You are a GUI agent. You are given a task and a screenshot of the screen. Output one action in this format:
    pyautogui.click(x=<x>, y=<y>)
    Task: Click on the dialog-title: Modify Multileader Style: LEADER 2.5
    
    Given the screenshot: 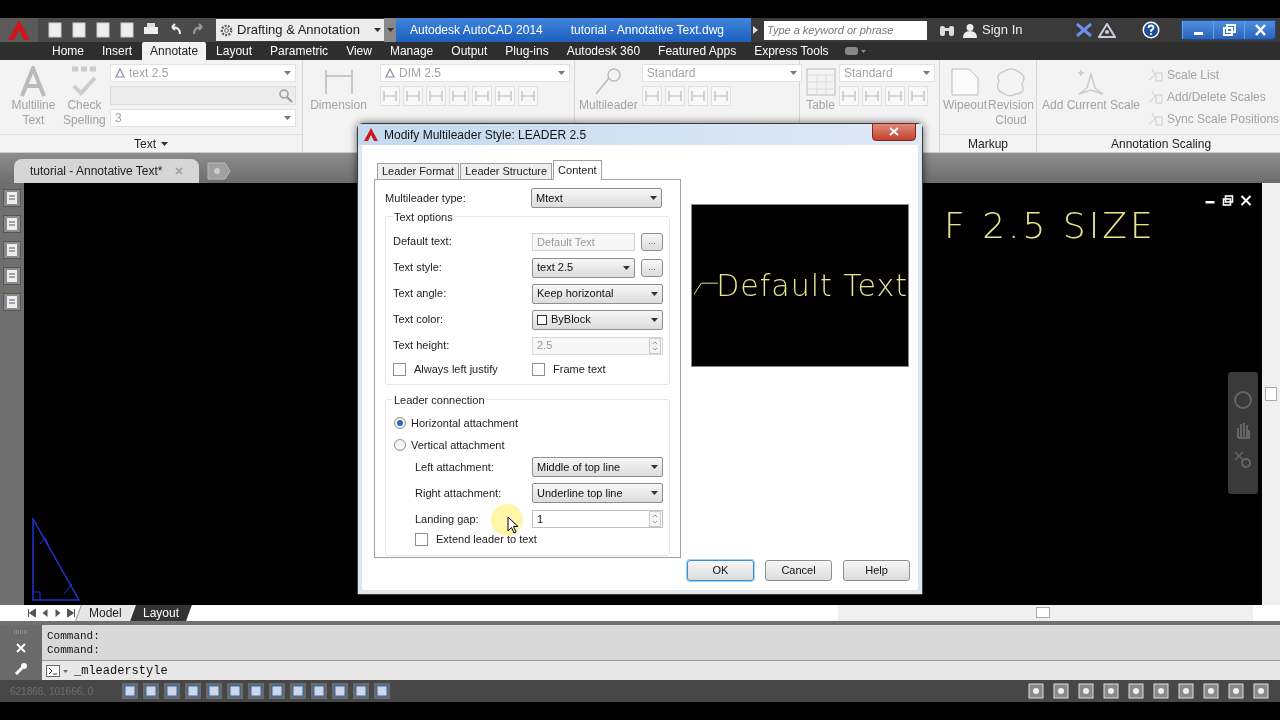 What is the action you would take?
    pyautogui.click(x=486, y=135)
    